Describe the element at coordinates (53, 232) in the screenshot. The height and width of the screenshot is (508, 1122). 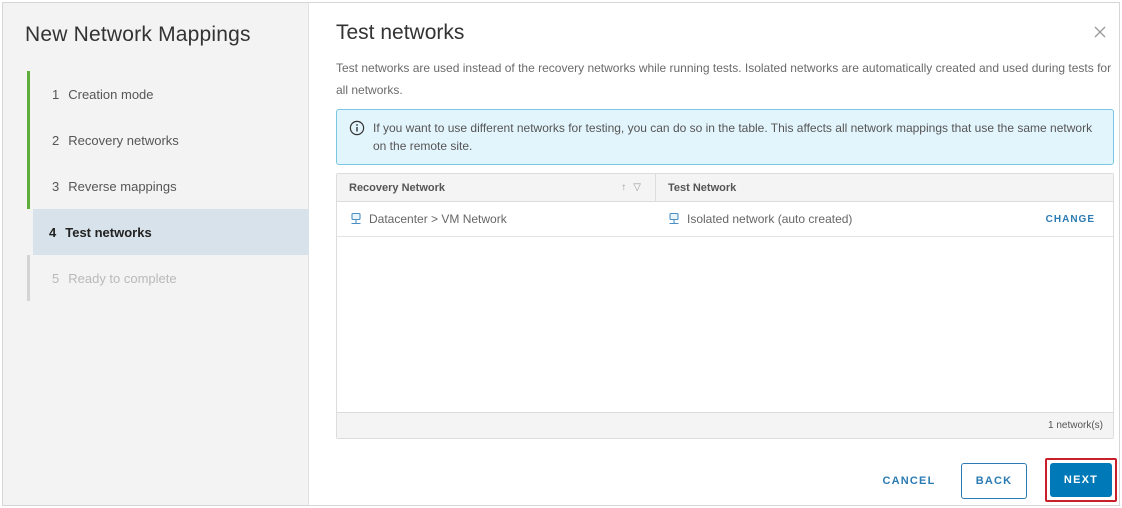
I see `step-number: 4` at that location.